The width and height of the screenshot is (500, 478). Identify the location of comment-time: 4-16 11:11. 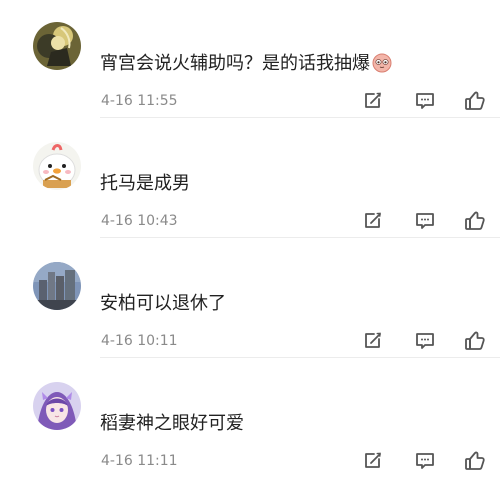
(139, 461).